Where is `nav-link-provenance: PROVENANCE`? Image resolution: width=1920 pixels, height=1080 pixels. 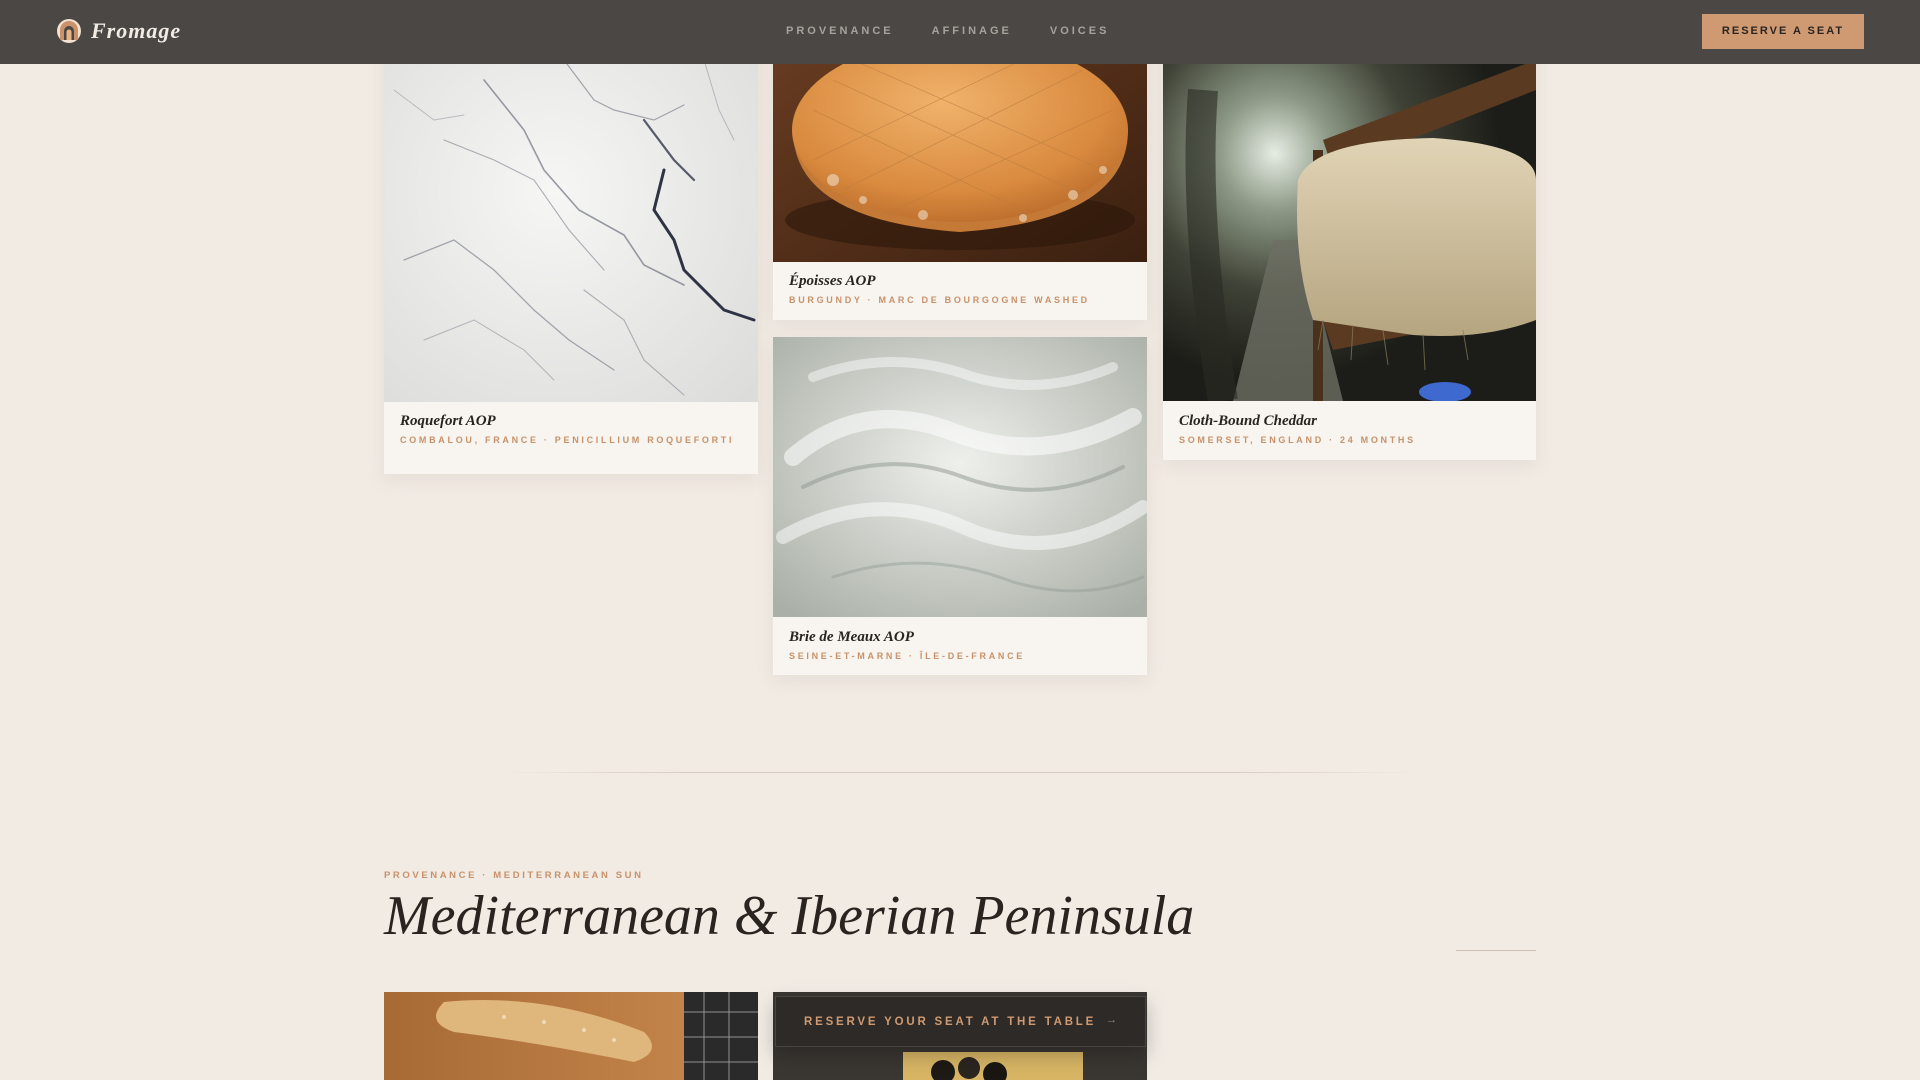 nav-link-provenance: PROVENANCE is located at coordinates (840, 31).